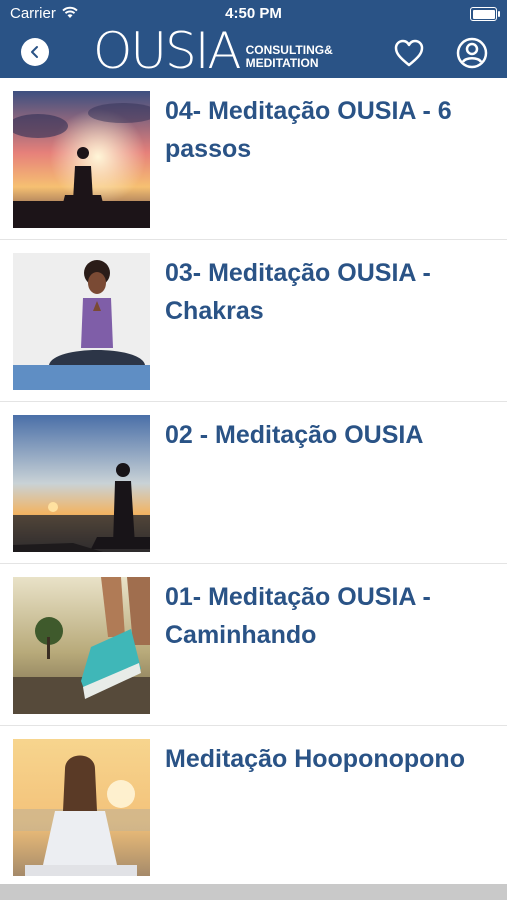 Image resolution: width=507 pixels, height=900 pixels. Describe the element at coordinates (282, 63) in the screenshot. I see `logo-tagline-line2: MEDITATION` at that location.